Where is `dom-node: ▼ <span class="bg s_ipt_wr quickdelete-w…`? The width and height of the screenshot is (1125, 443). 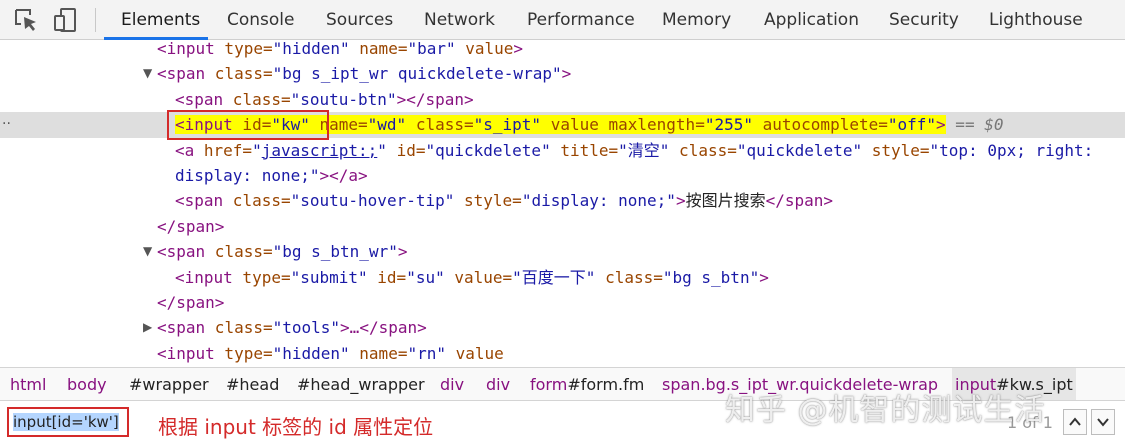
dom-node: ▼ <span class="bg s_ipt_wr quickdelete-w… is located at coordinates (562, 73).